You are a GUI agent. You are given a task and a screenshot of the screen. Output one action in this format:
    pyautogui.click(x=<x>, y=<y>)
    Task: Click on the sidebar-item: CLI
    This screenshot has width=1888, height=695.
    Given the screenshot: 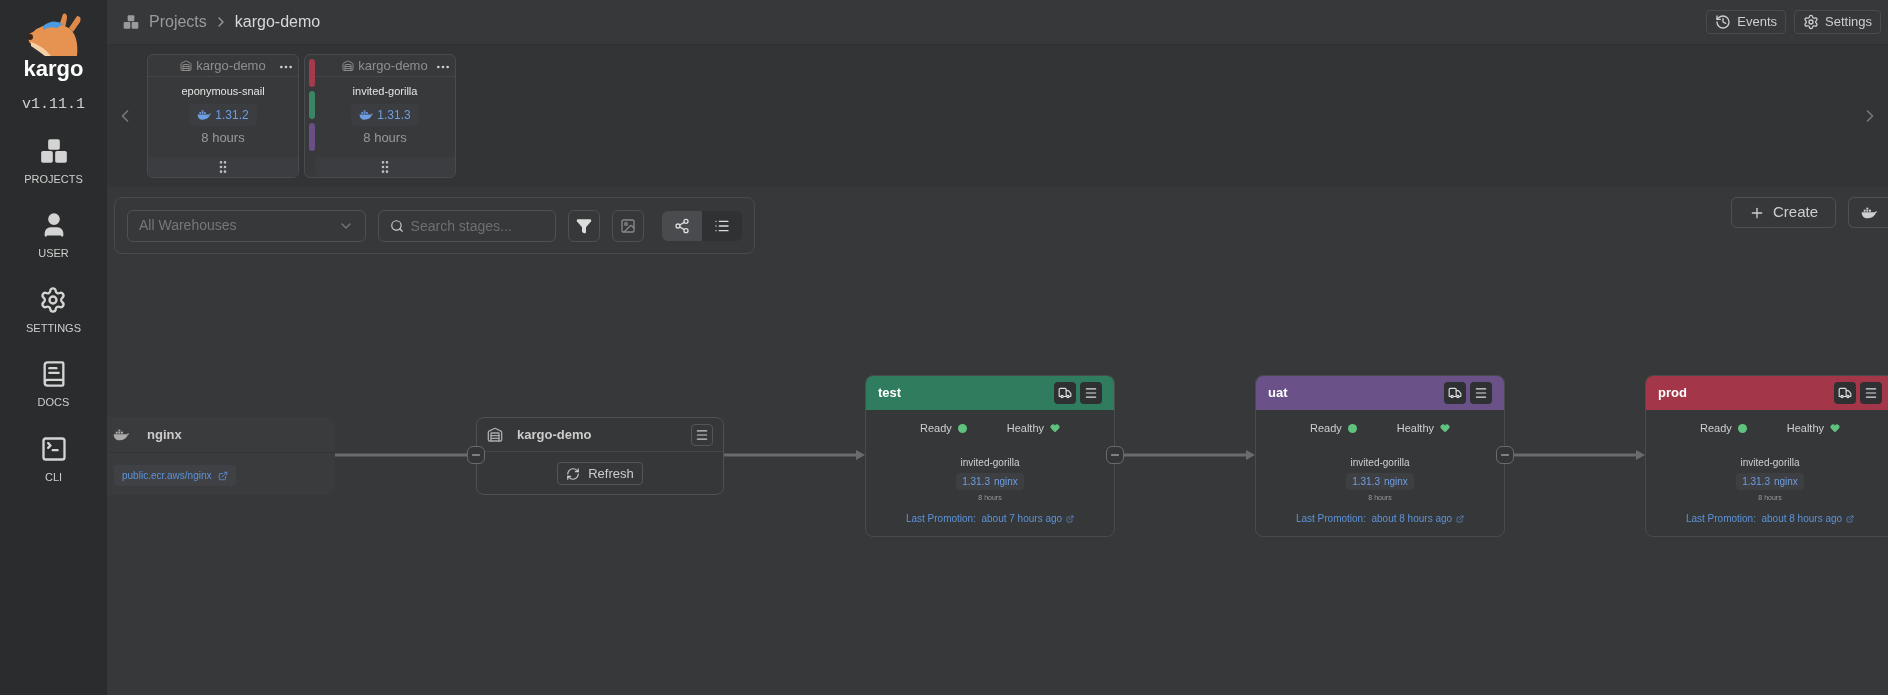 What is the action you would take?
    pyautogui.click(x=53, y=459)
    